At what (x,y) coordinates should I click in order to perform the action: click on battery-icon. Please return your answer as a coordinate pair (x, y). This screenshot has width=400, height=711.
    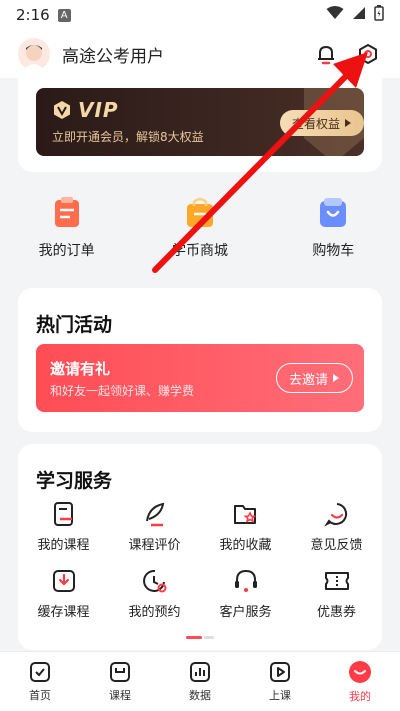
    Looking at the image, I should click on (379, 15).